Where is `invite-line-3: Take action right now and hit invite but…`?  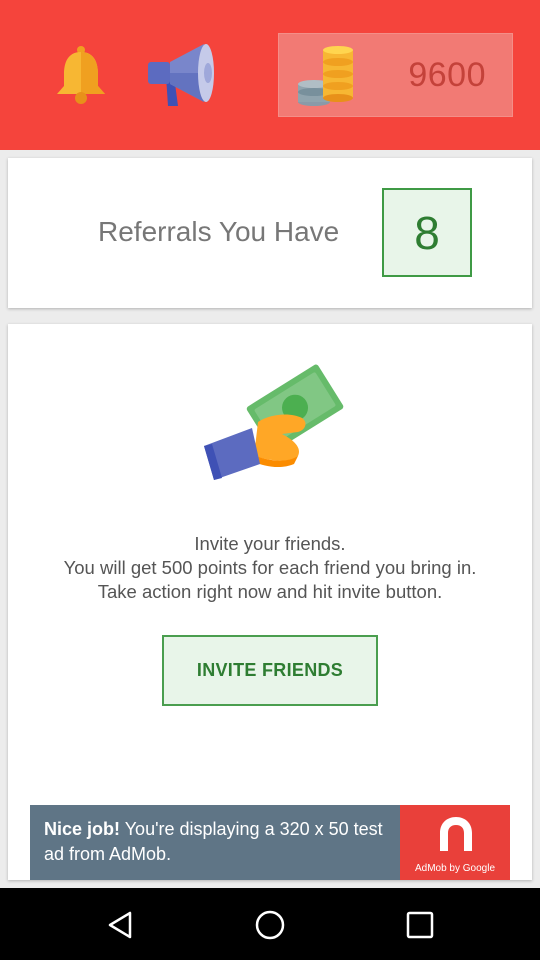
invite-line-3: Take action right now and hit invite but… is located at coordinates (270, 591).